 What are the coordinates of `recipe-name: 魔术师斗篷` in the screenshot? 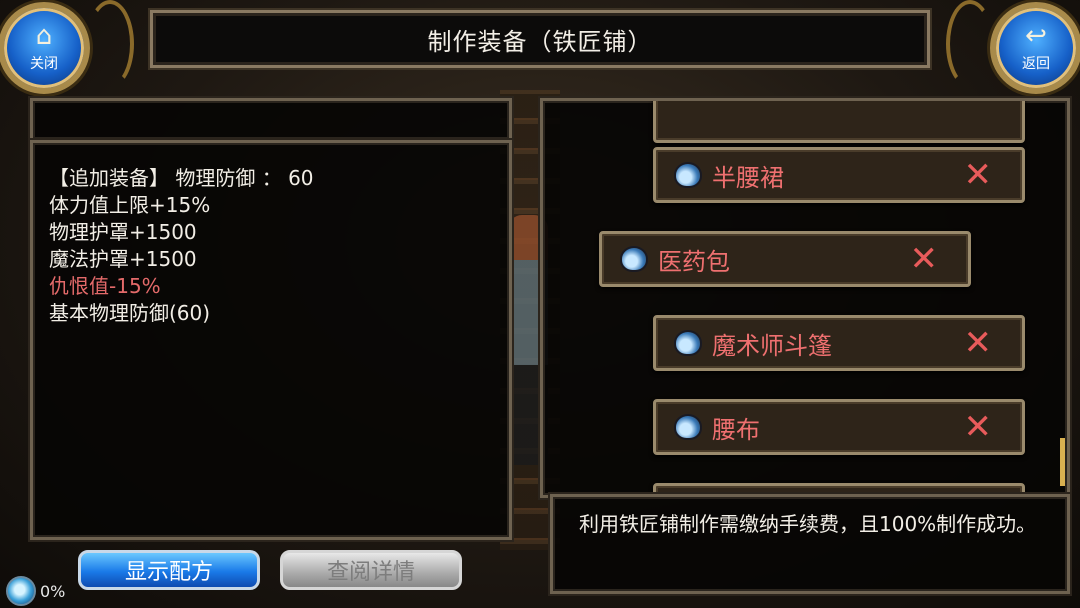 It's located at (772, 345).